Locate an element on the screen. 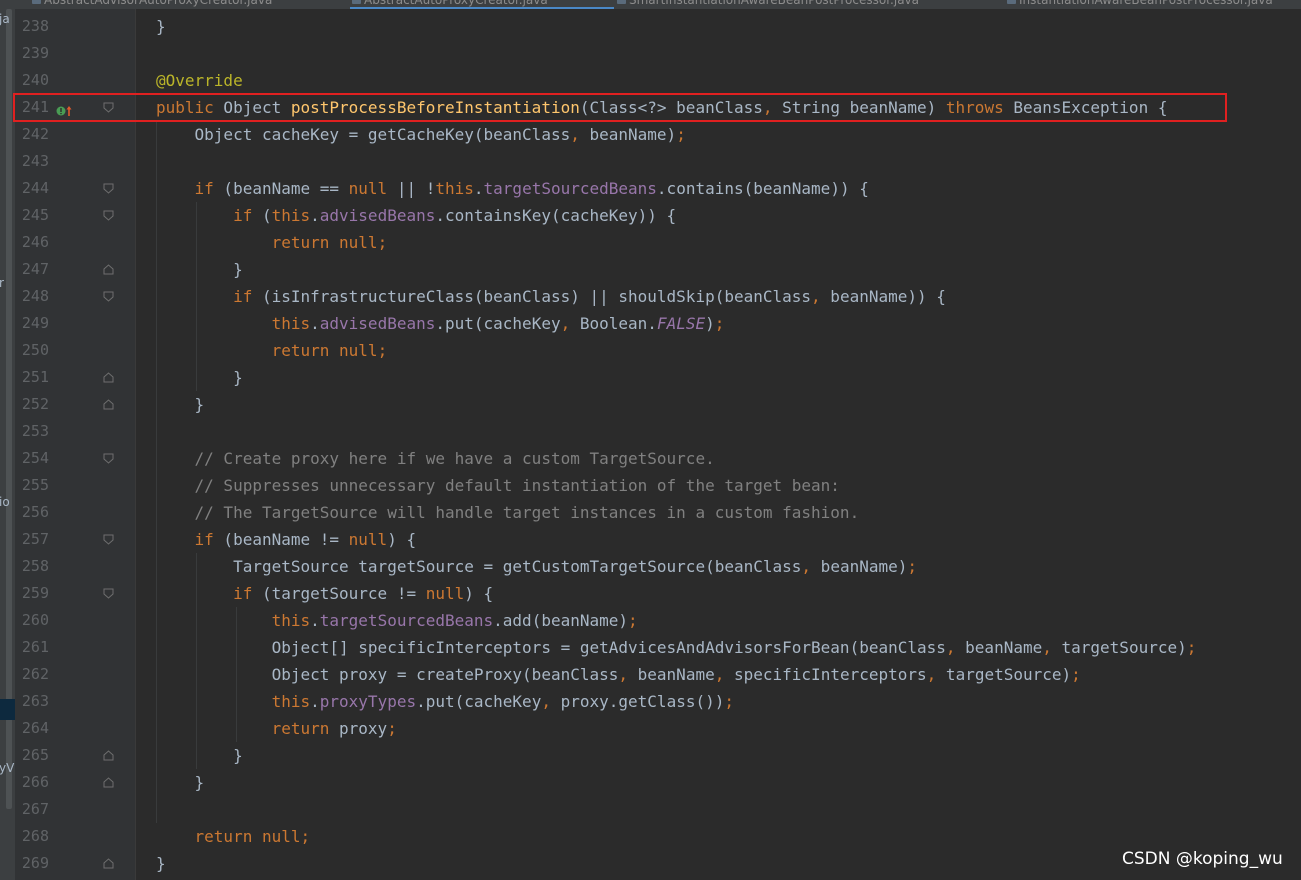 The image size is (1301, 880). line-number: 243 is located at coordinates (35, 161).